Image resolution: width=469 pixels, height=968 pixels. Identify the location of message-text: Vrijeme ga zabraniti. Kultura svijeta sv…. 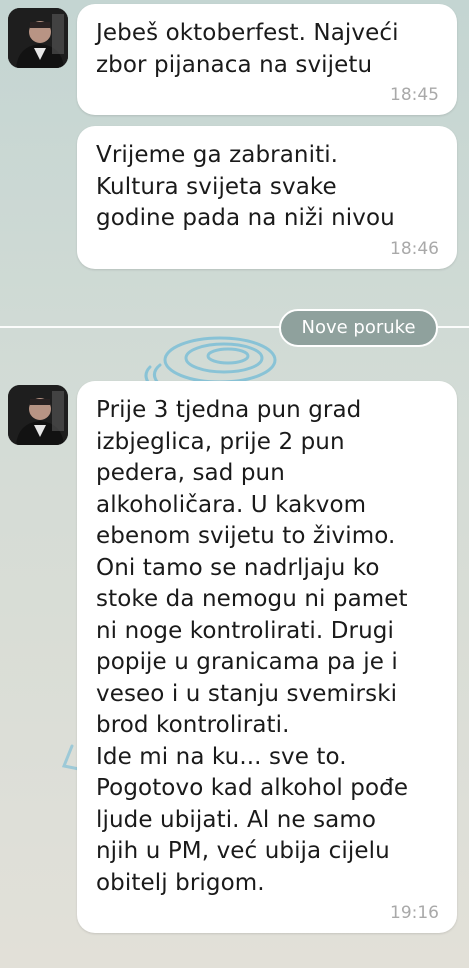
(245, 186).